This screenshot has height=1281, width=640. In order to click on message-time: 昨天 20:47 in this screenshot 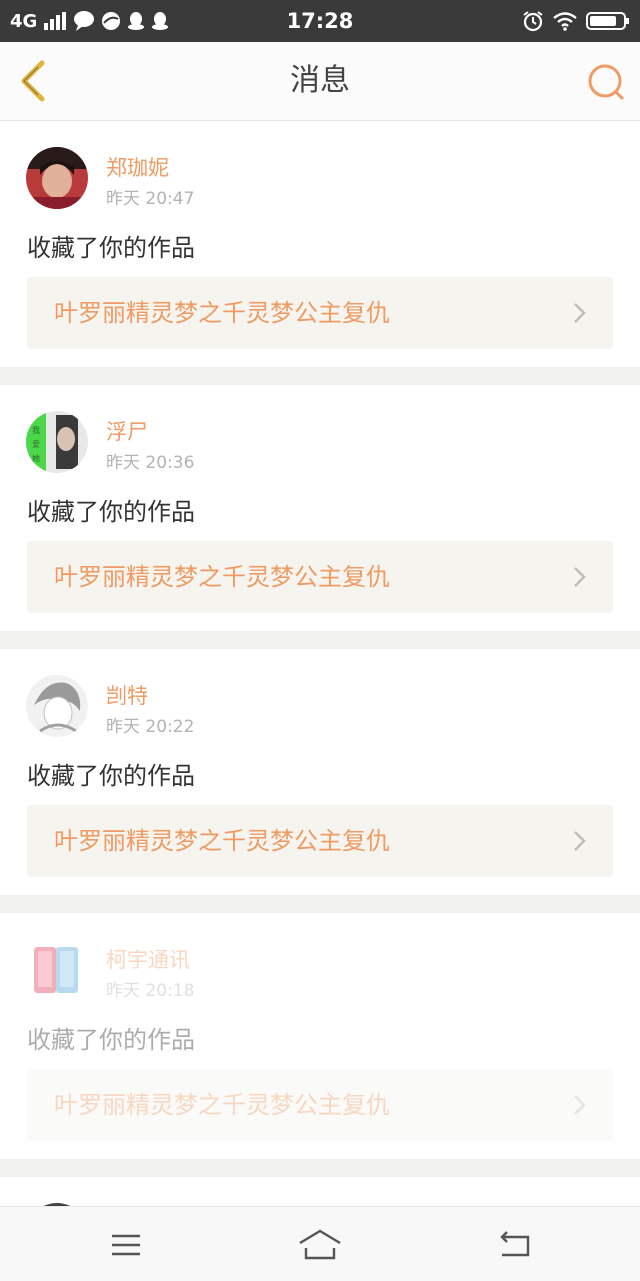, I will do `click(150, 199)`.